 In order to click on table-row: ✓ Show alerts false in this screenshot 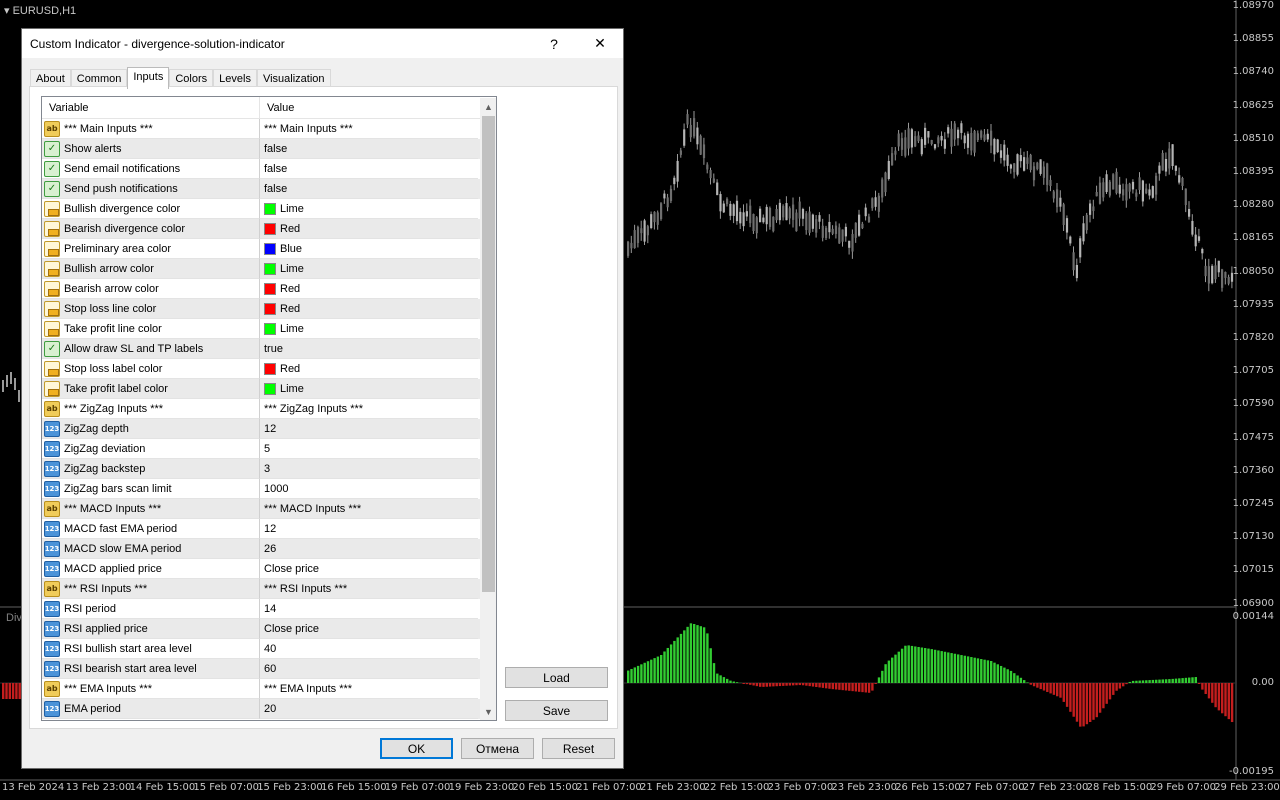, I will do `click(269, 149)`.